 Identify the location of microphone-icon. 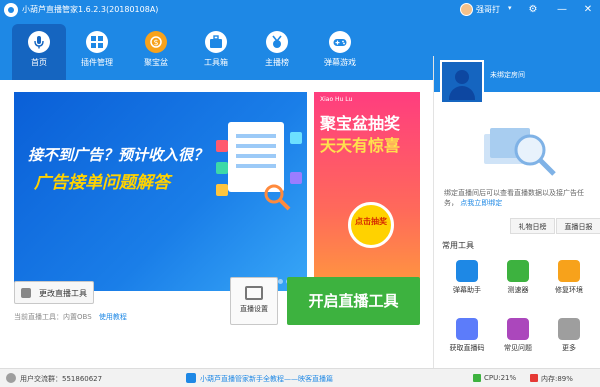
(39, 42).